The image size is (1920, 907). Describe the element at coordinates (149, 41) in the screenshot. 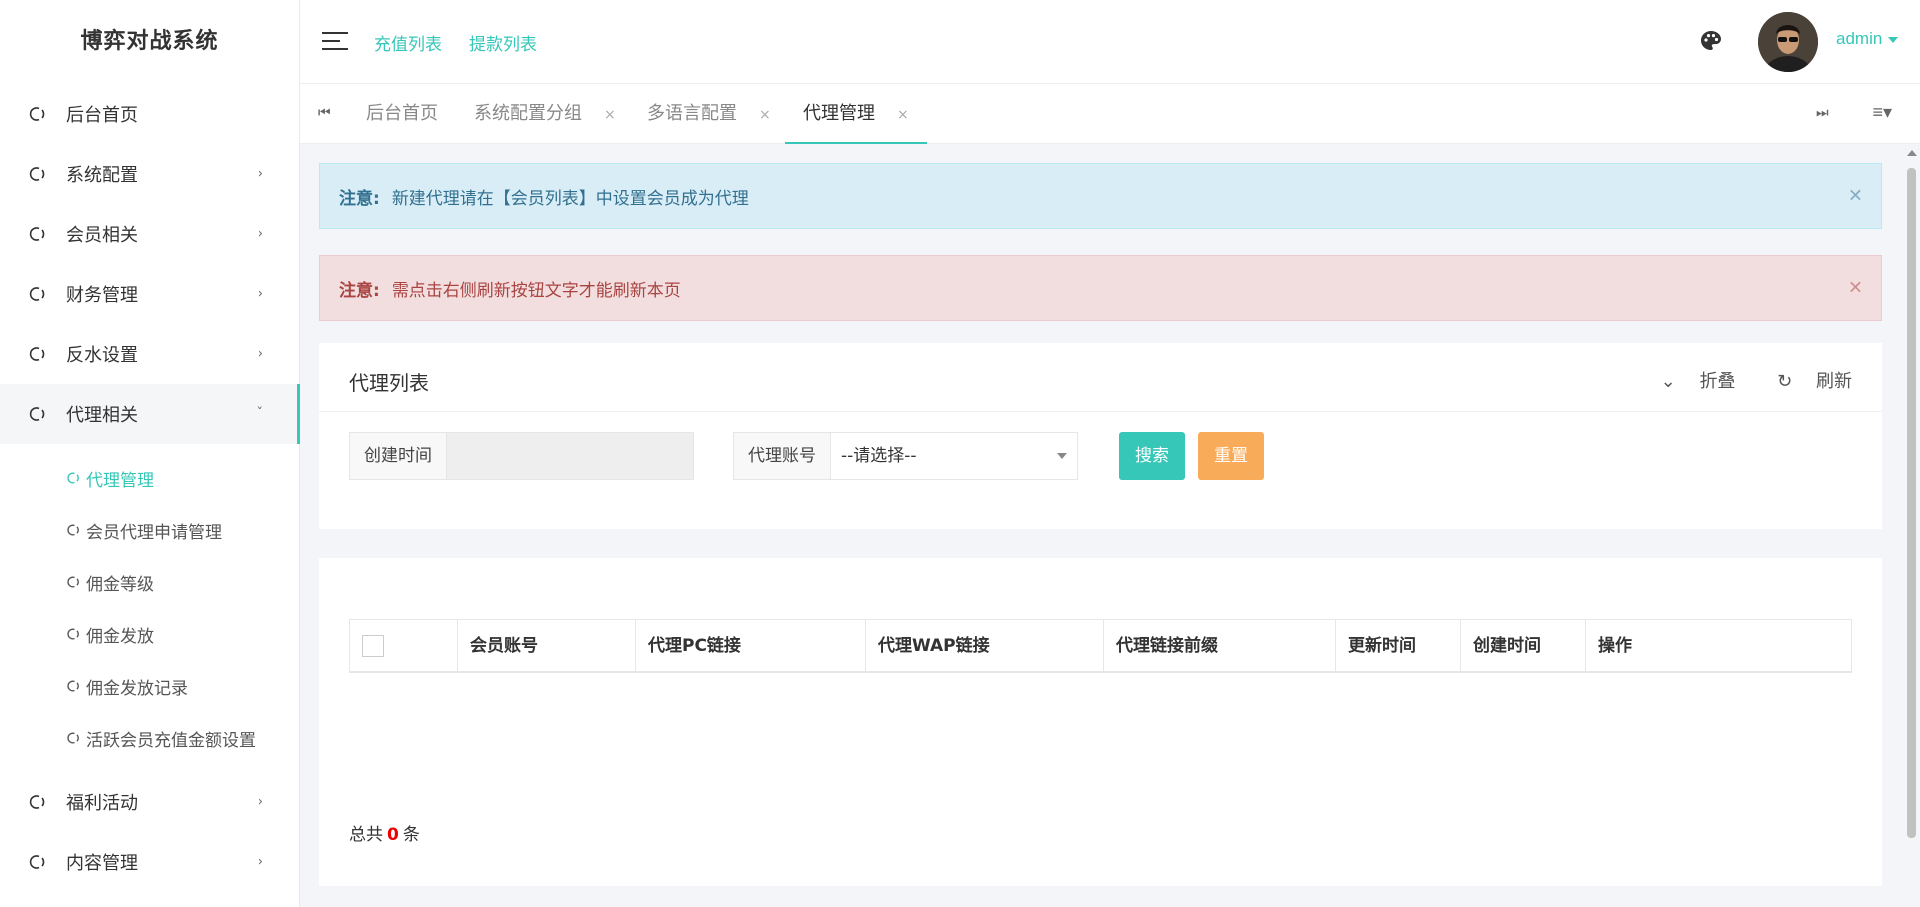

I see `app-title: 博弈对战系统` at that location.